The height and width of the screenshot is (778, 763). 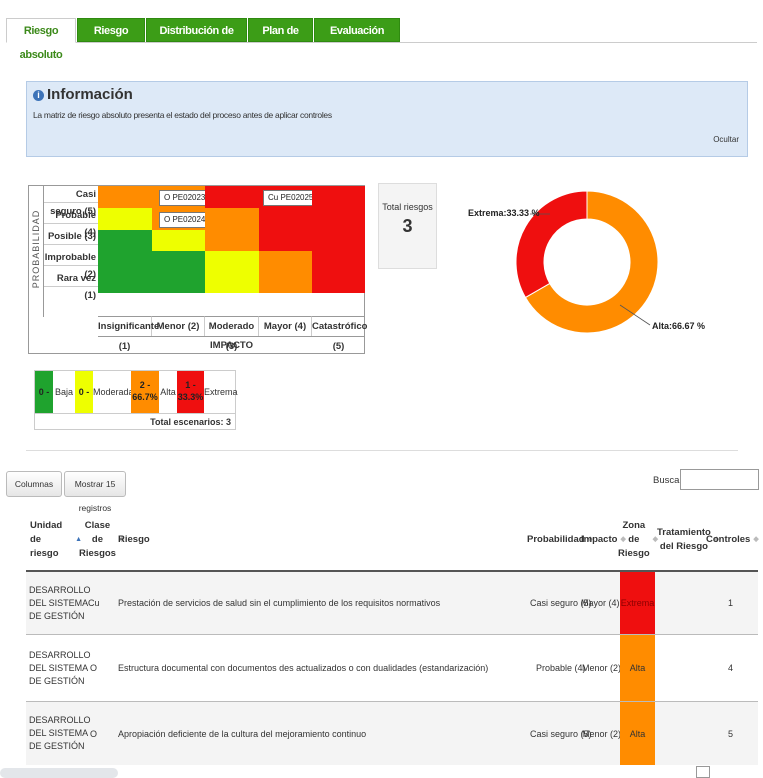 What do you see at coordinates (190, 392) in the screenshot?
I see `legend-extrema-count: 1 - 33.3%` at bounding box center [190, 392].